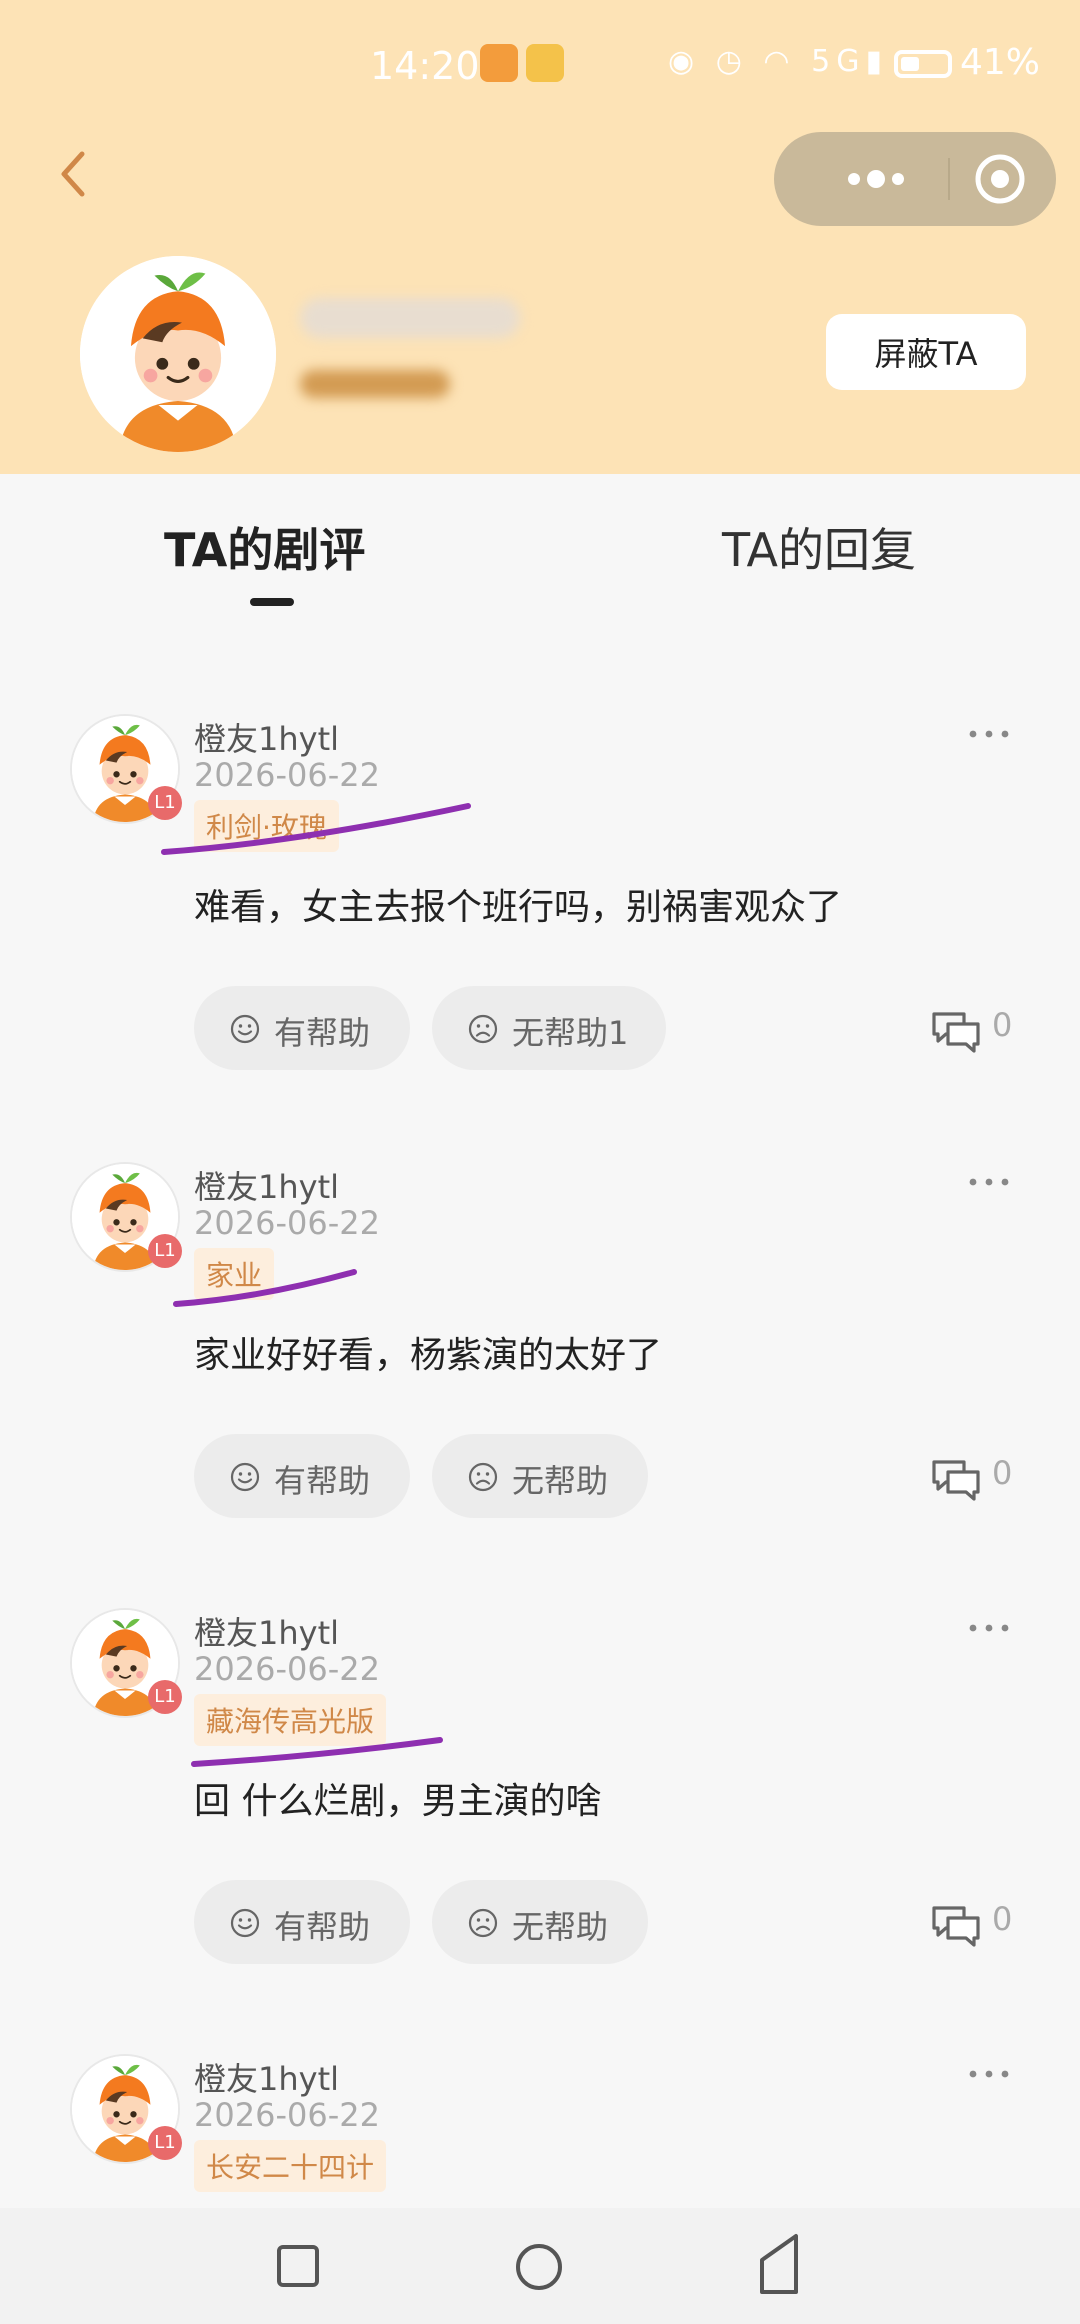 Image resolution: width=1080 pixels, height=2324 pixels. I want to click on status-bar: 14:20 ◉ ◷ ◠ 5G▮ 41%, so click(540, 65).